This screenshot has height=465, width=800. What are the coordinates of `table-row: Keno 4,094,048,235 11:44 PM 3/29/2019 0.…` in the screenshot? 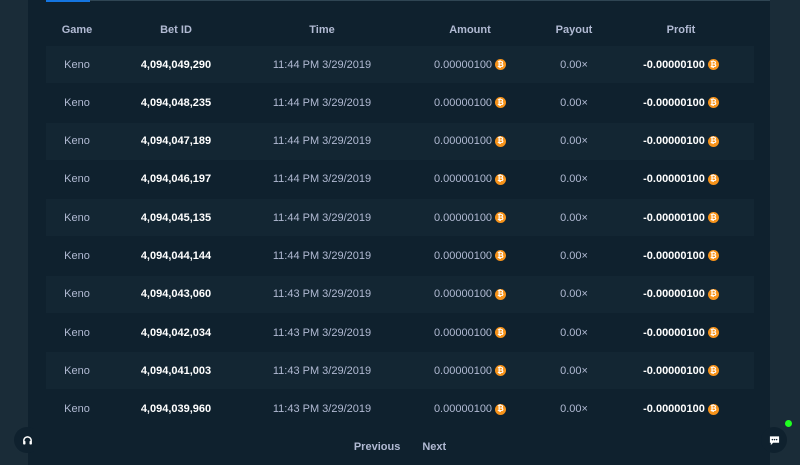 It's located at (400, 103).